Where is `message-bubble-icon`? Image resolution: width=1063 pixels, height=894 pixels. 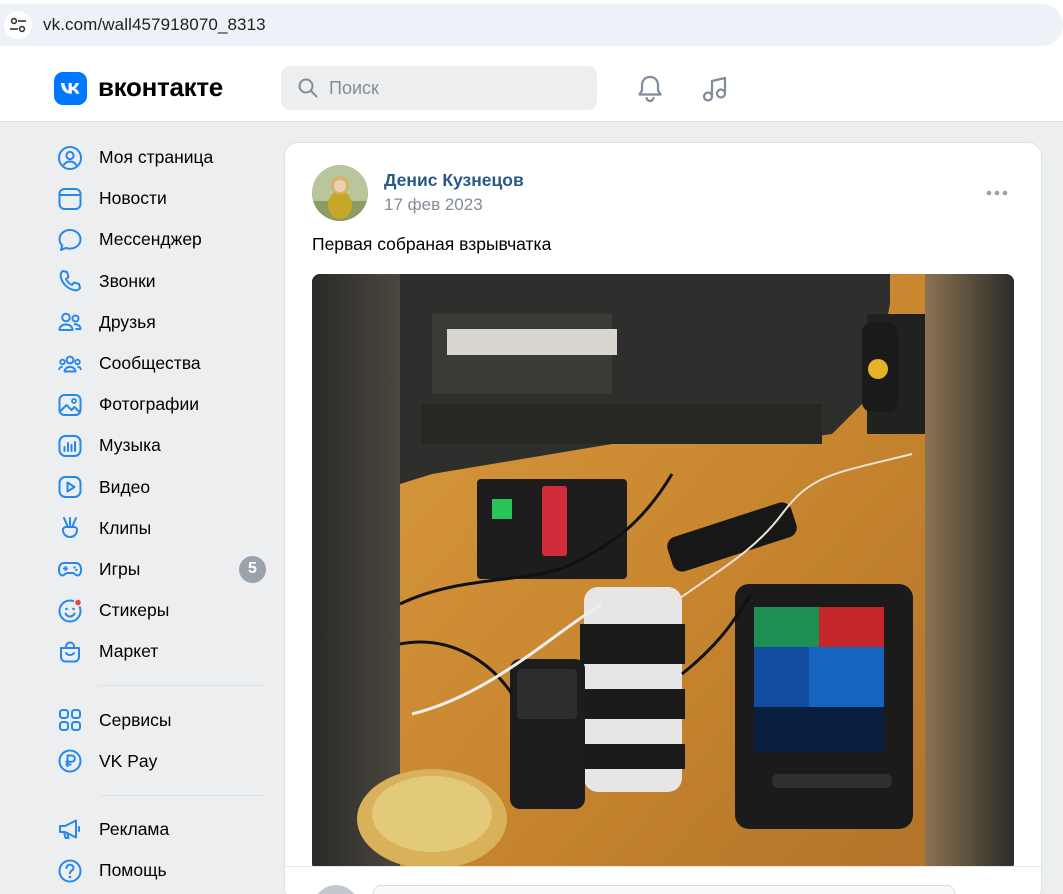 message-bubble-icon is located at coordinates (70, 240).